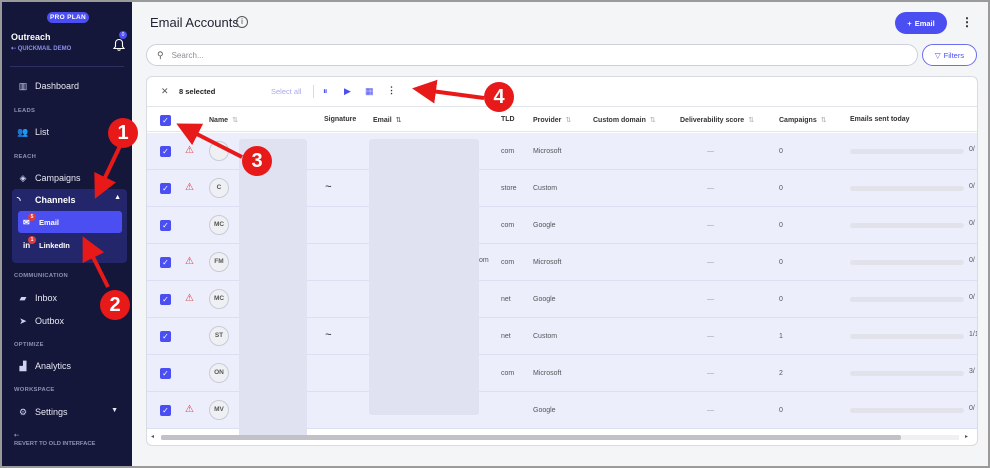 This screenshot has width=990, height=468. What do you see at coordinates (967, 22) in the screenshot?
I see `more-menu-icon: ⋮` at bounding box center [967, 22].